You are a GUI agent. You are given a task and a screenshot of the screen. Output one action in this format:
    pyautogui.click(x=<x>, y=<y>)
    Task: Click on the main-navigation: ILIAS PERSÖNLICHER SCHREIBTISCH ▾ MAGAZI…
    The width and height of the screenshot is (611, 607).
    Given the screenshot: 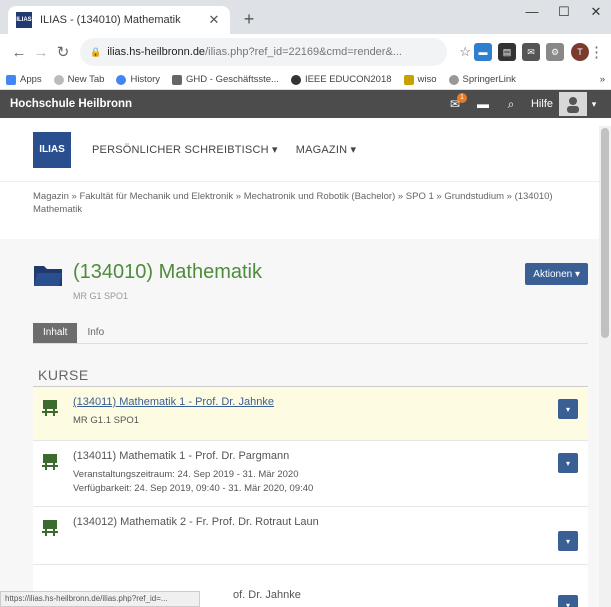 What is the action you would take?
    pyautogui.click(x=305, y=150)
    